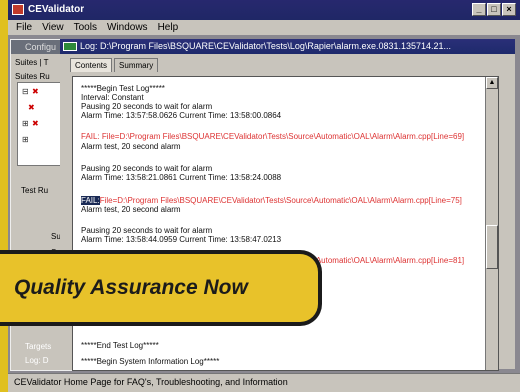  What do you see at coordinates (53, 27) in the screenshot?
I see `menu-view: View` at bounding box center [53, 27].